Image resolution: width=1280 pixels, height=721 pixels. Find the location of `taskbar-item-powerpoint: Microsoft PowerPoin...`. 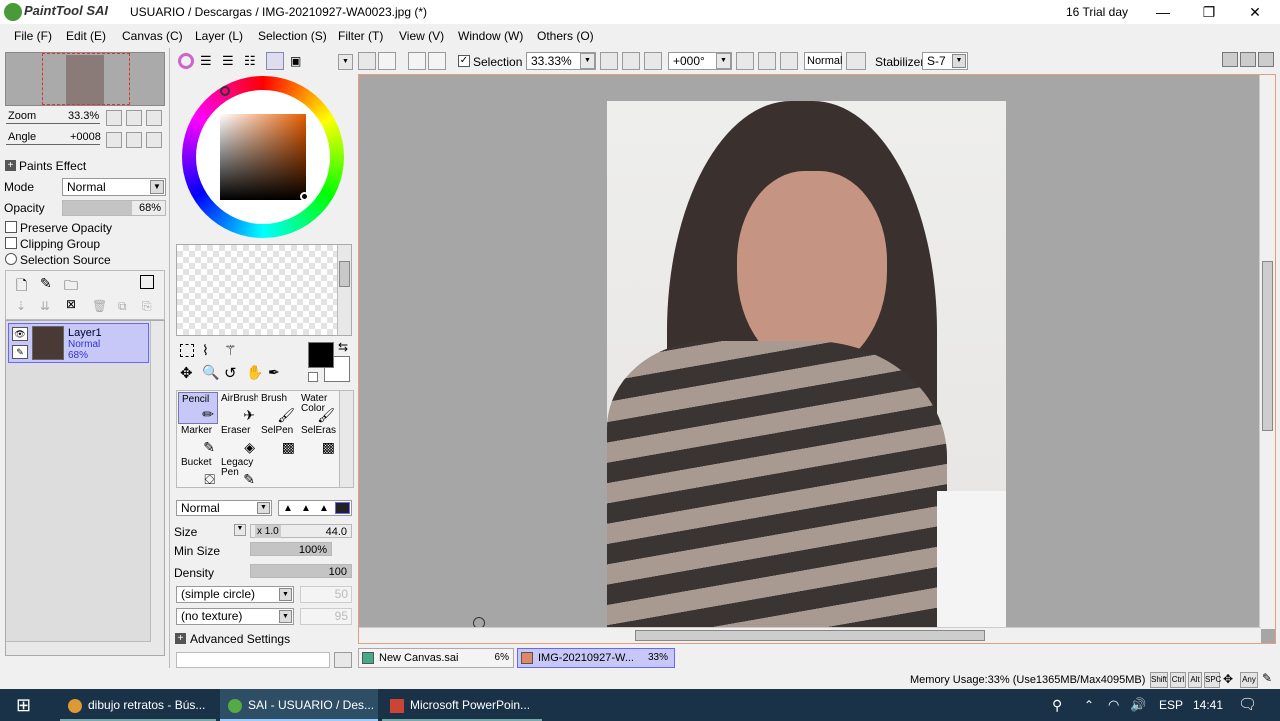

taskbar-item-powerpoint: Microsoft PowerPoin... is located at coordinates (462, 705).